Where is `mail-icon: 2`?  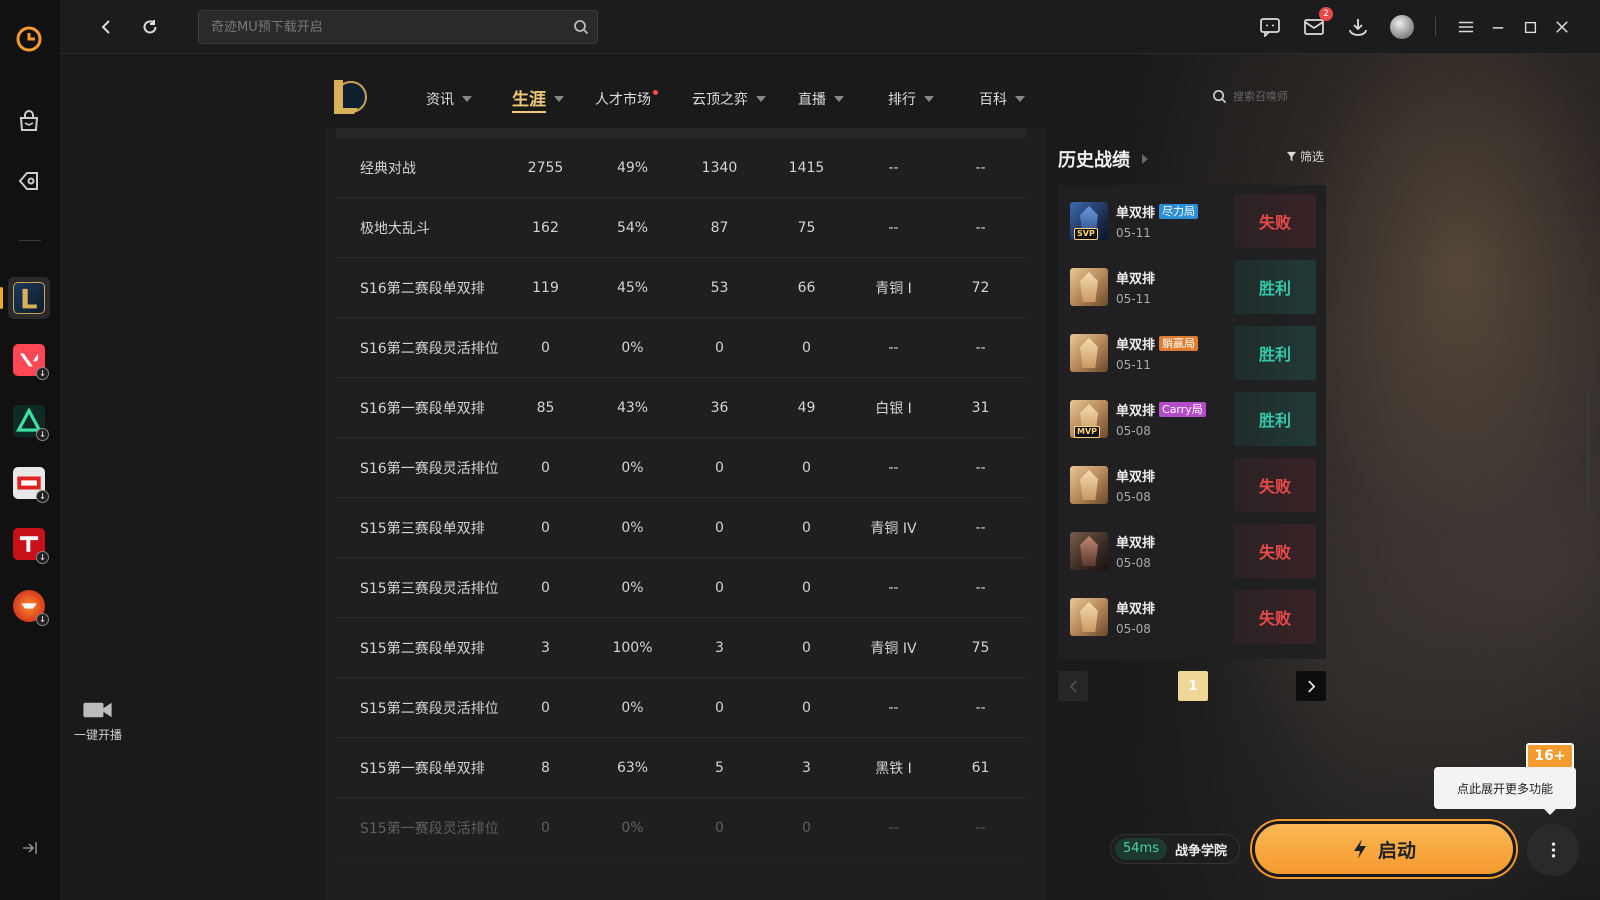 mail-icon: 2 is located at coordinates (1316, 24).